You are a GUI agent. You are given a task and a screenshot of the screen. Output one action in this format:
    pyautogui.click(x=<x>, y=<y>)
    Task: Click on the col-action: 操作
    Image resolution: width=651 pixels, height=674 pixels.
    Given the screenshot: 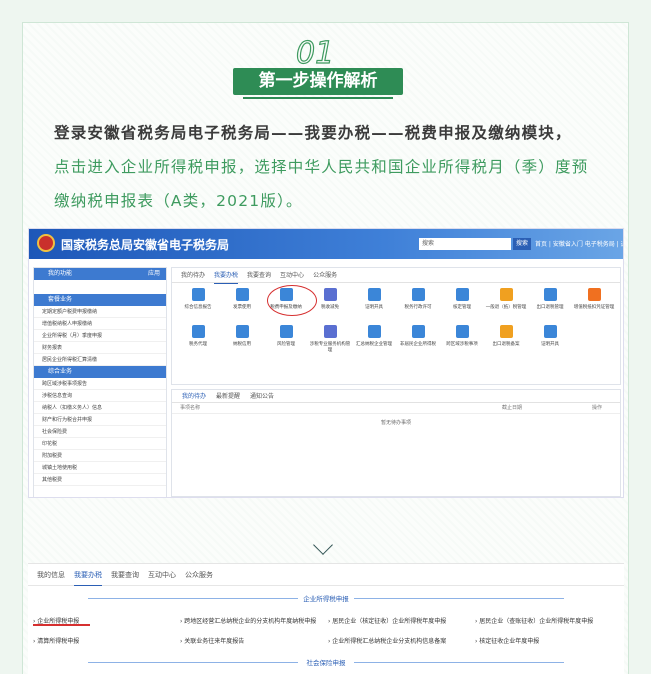 What is the action you would take?
    pyautogui.click(x=597, y=408)
    